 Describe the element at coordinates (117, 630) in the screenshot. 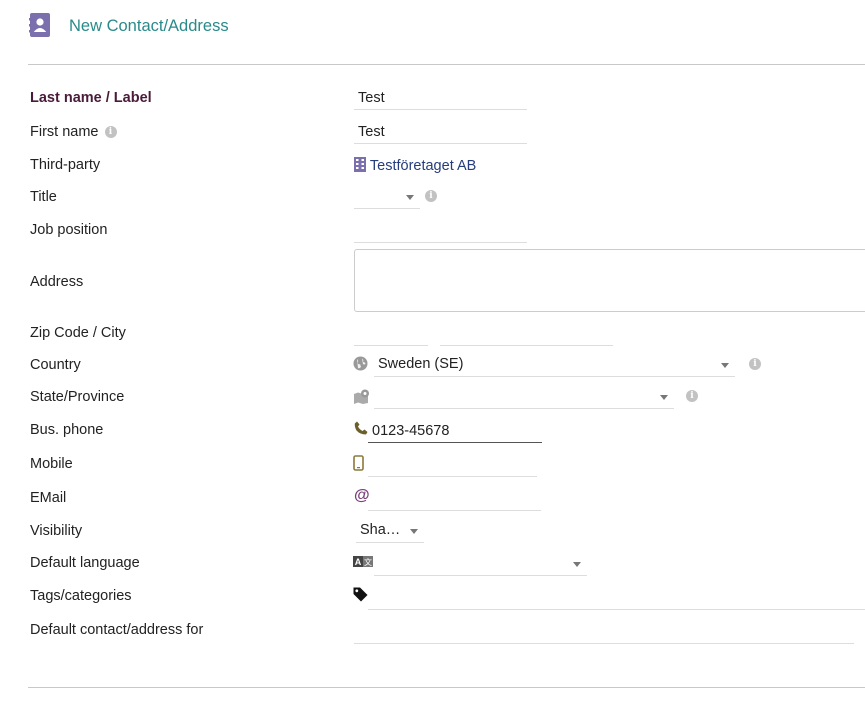

I see `default-contact-for-label: Default contact/address for` at that location.